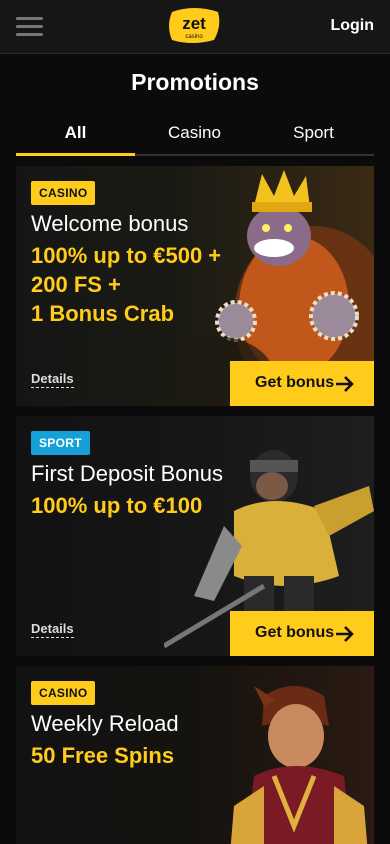 The height and width of the screenshot is (844, 390). Describe the element at coordinates (313, 135) in the screenshot. I see `tab-sport: Sport` at that location.